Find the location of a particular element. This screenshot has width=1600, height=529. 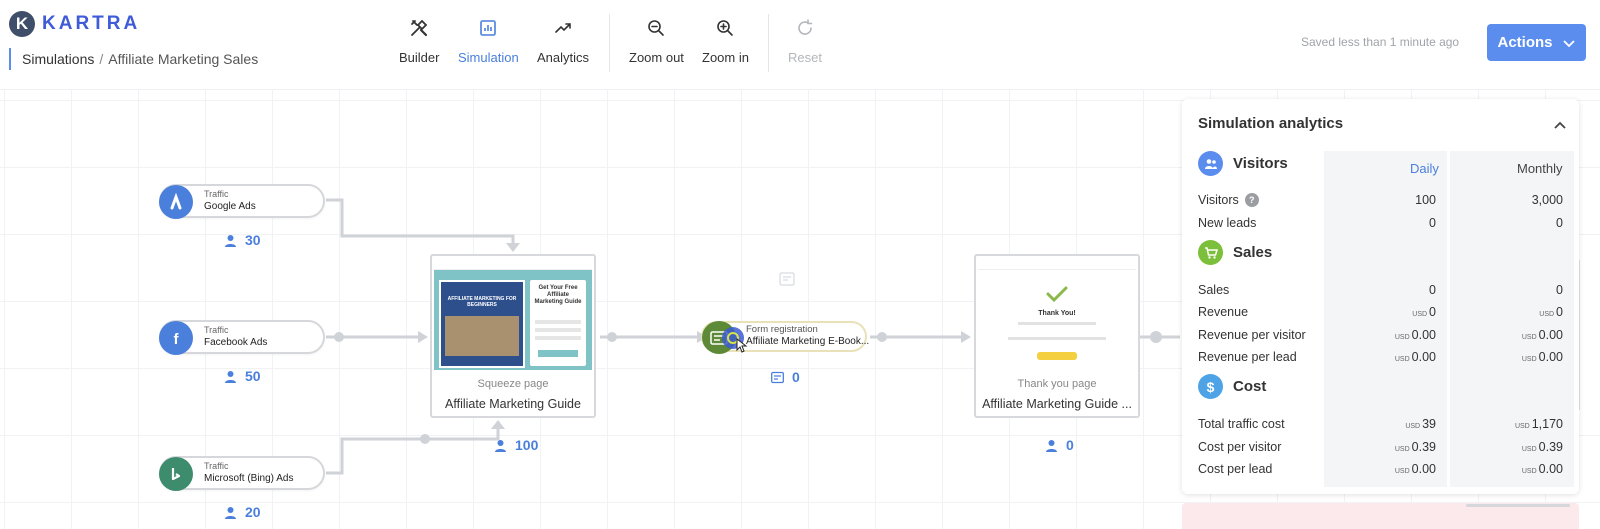

checkmark-icon is located at coordinates (1057, 294).